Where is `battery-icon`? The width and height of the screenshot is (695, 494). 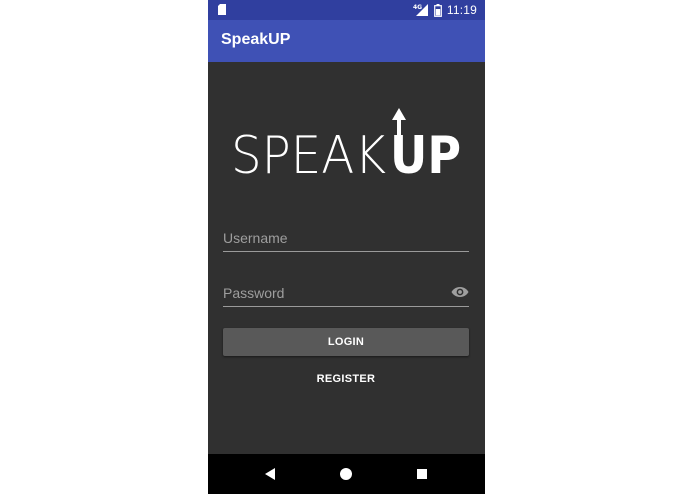 battery-icon is located at coordinates (437, 10).